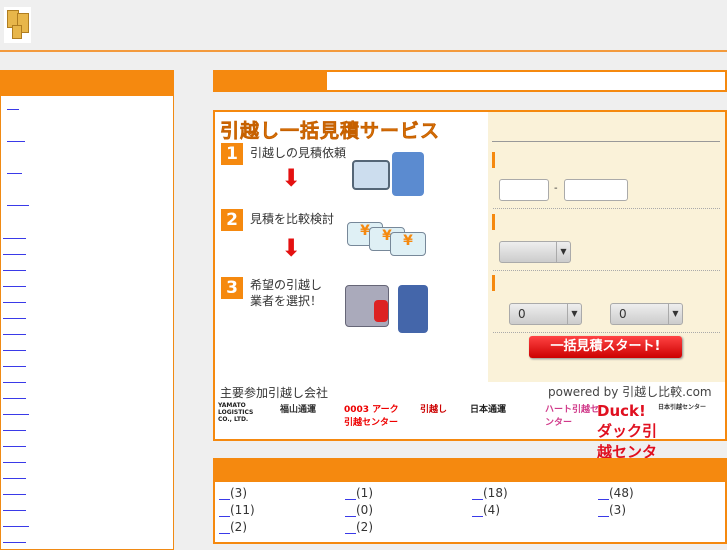 This screenshot has width=727, height=550. What do you see at coordinates (17, 32) in the screenshot?
I see `box-icon` at bounding box center [17, 32].